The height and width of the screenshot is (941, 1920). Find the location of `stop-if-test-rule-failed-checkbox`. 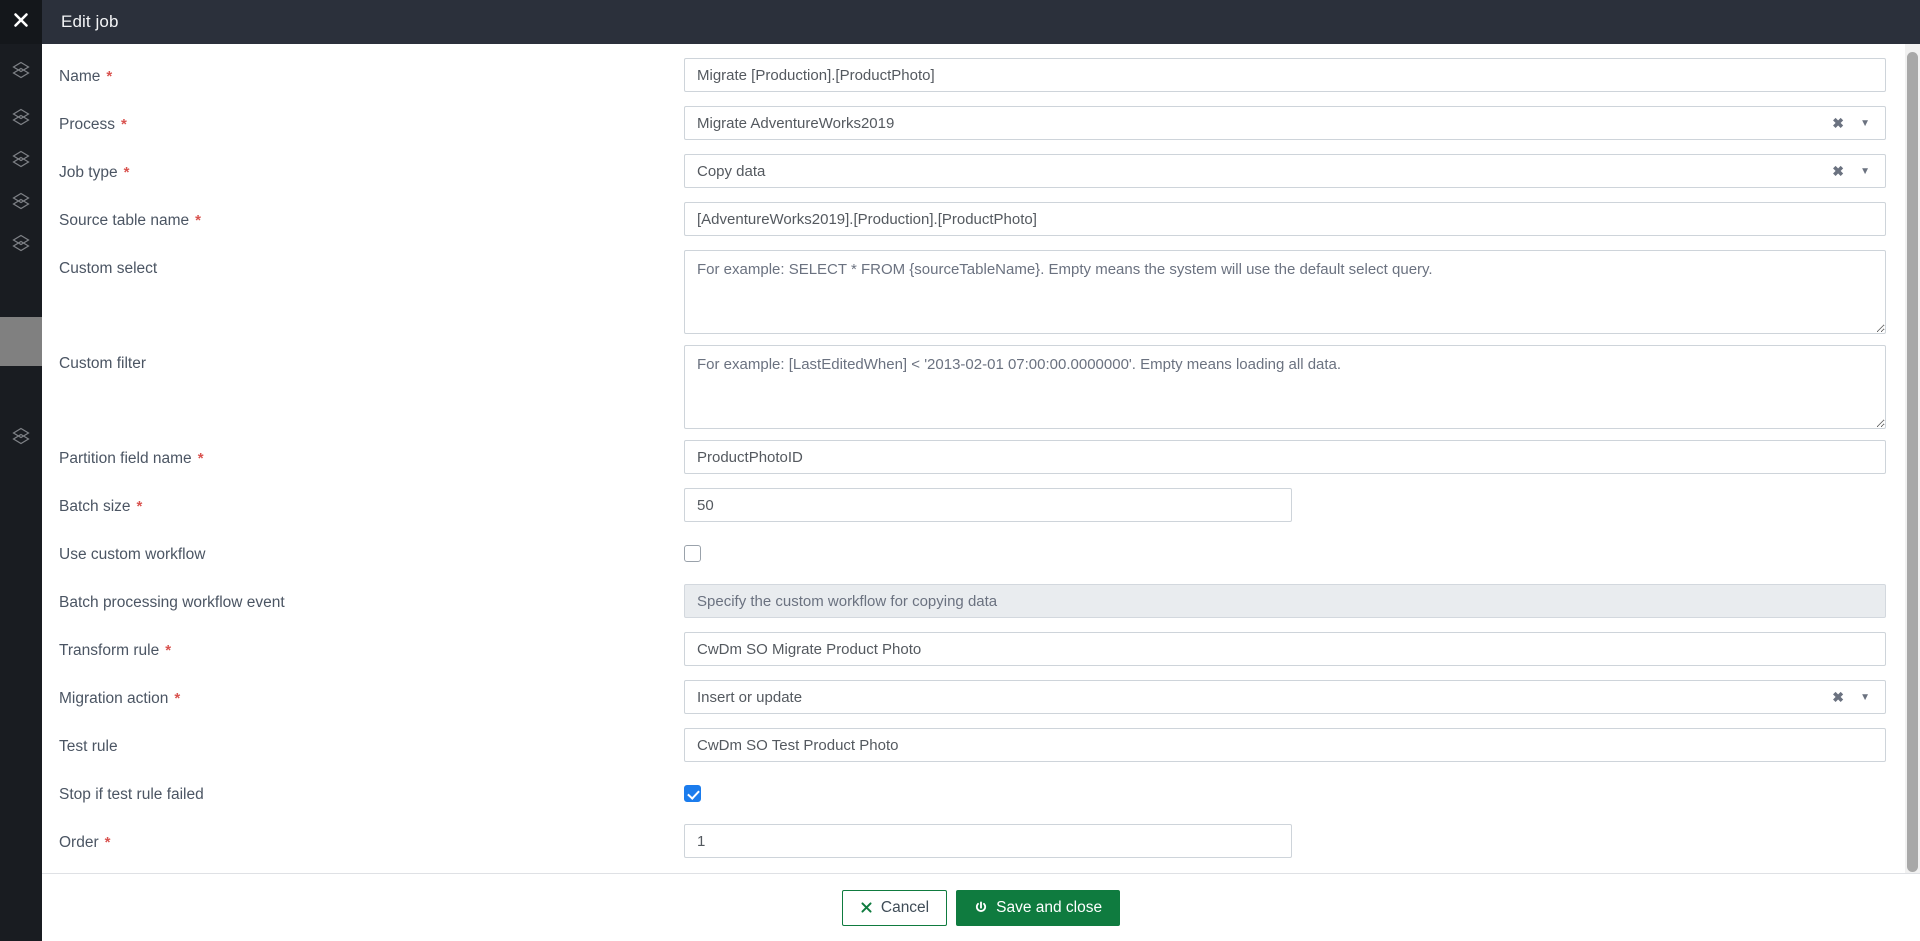

stop-if-test-rule-failed-checkbox is located at coordinates (692, 793).